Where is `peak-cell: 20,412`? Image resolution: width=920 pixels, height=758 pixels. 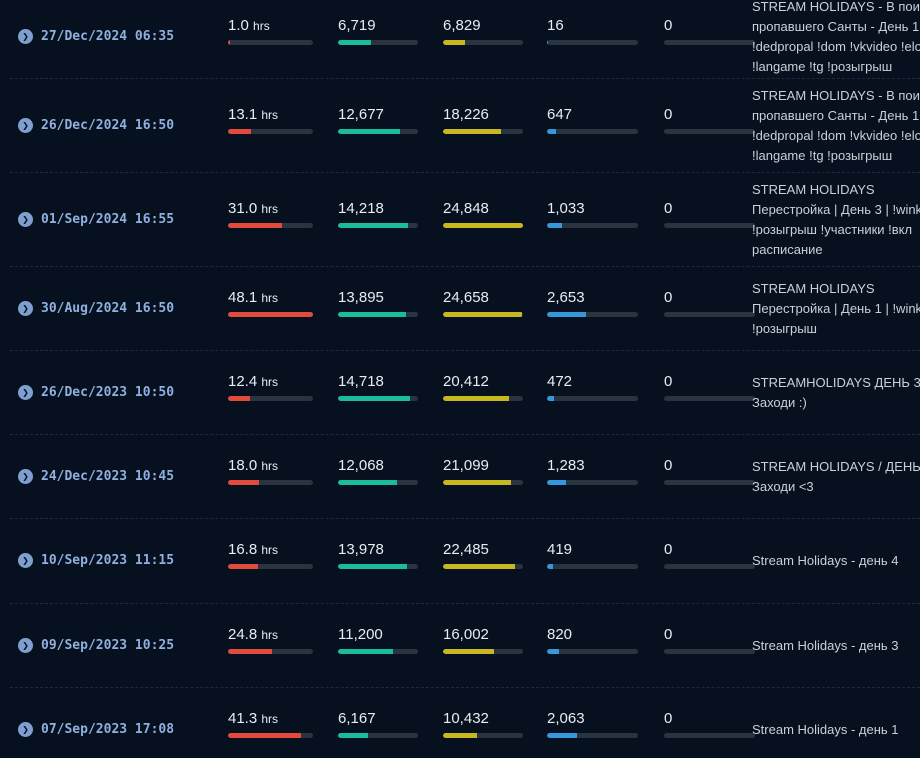
peak-cell: 20,412 is located at coordinates (483, 387).